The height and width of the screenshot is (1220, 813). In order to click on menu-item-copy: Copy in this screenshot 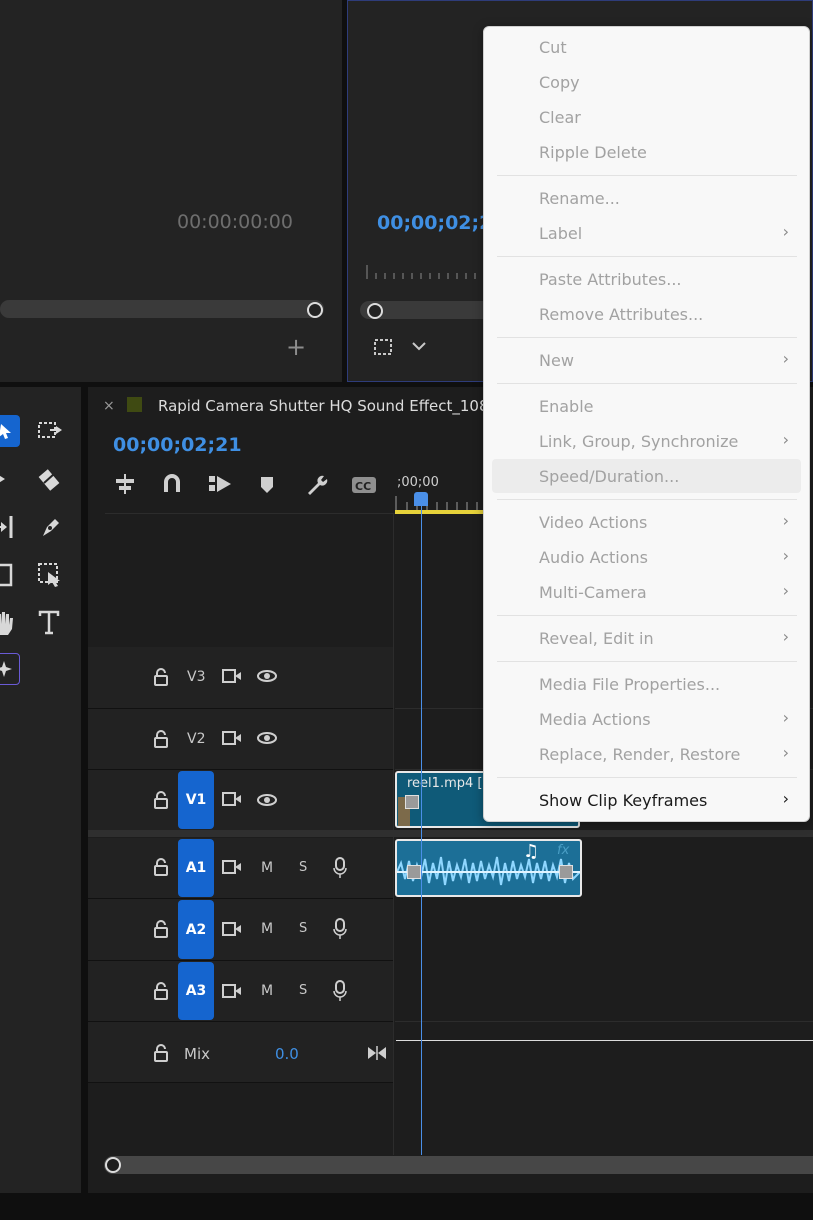, I will do `click(559, 82)`.